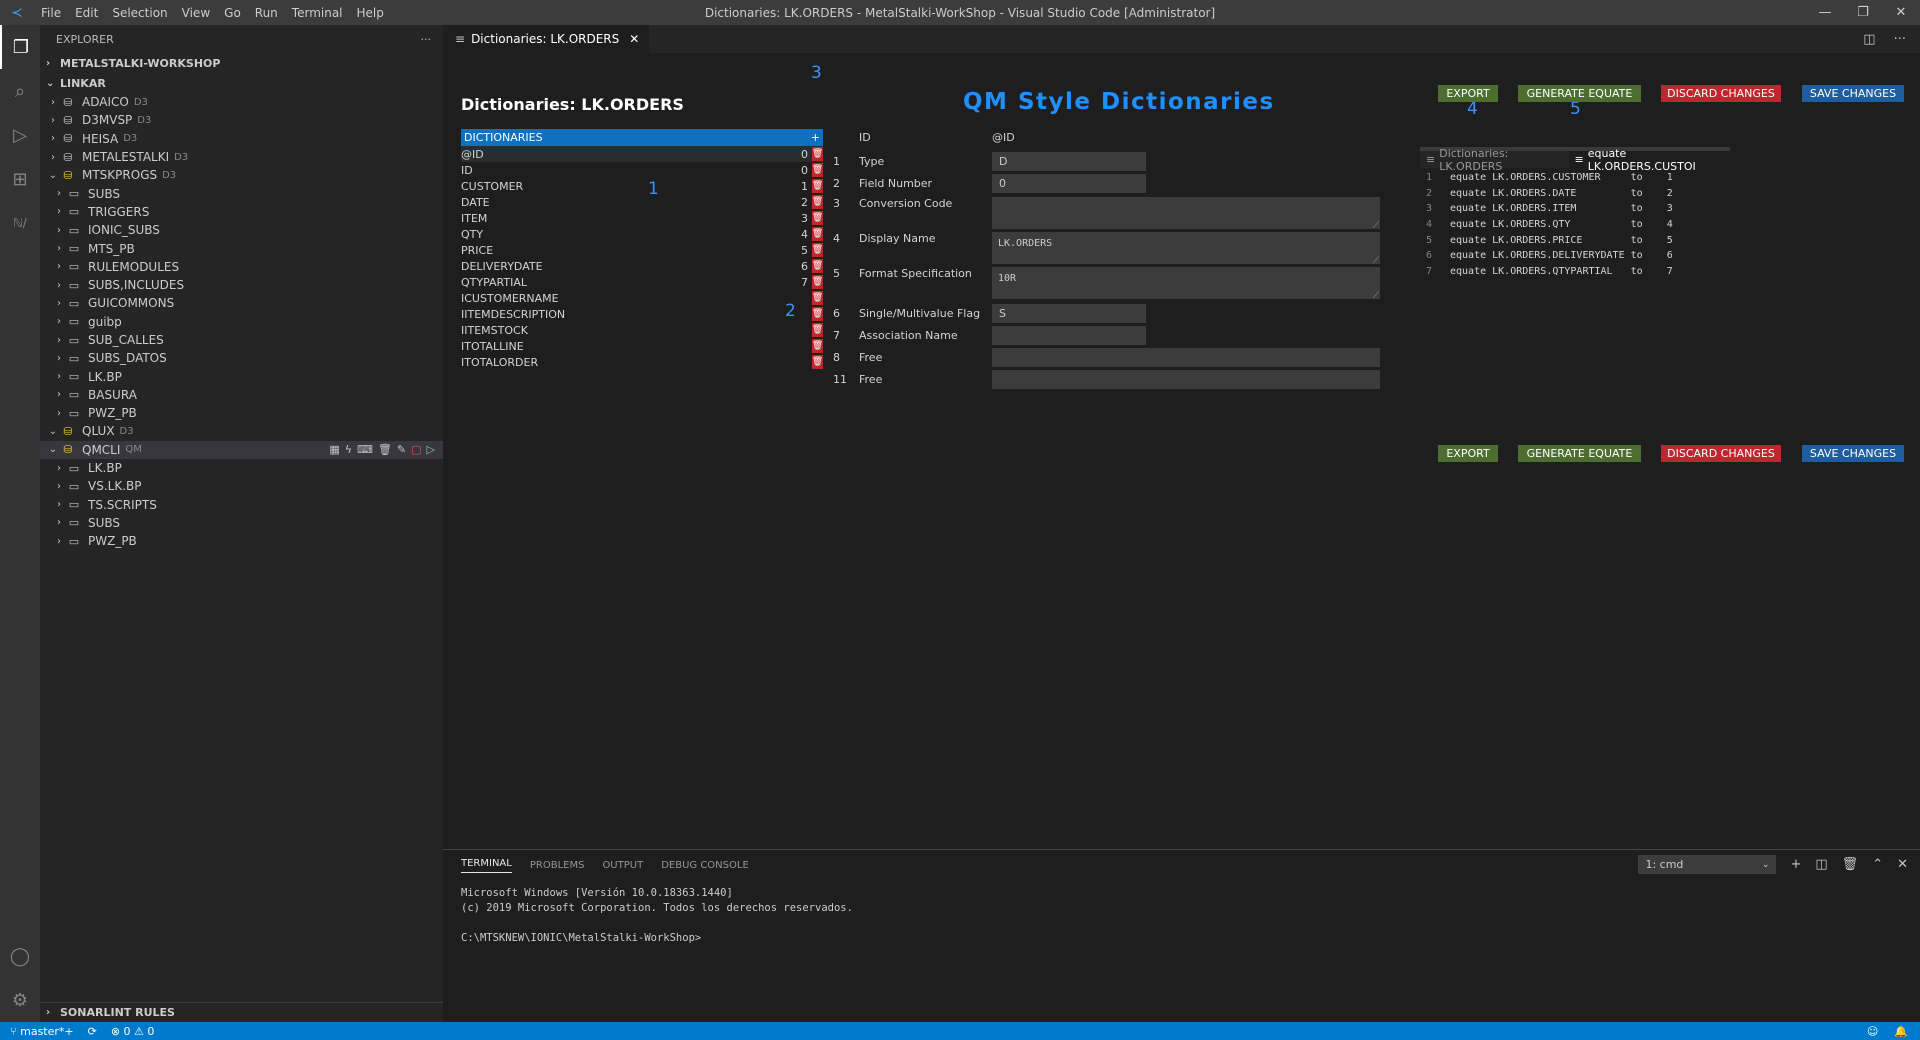 This screenshot has height=1040, width=1920. Describe the element at coordinates (642, 282) in the screenshot. I see `dictionary-row: QTYPARTIAL 7 🗑` at that location.